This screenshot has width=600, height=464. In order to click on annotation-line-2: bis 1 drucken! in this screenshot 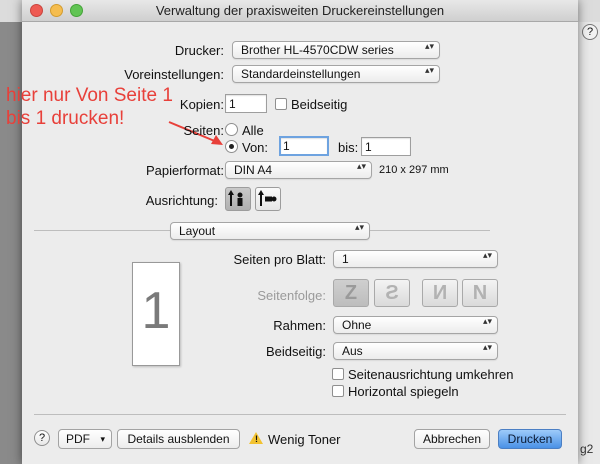, I will do `click(65, 118)`.